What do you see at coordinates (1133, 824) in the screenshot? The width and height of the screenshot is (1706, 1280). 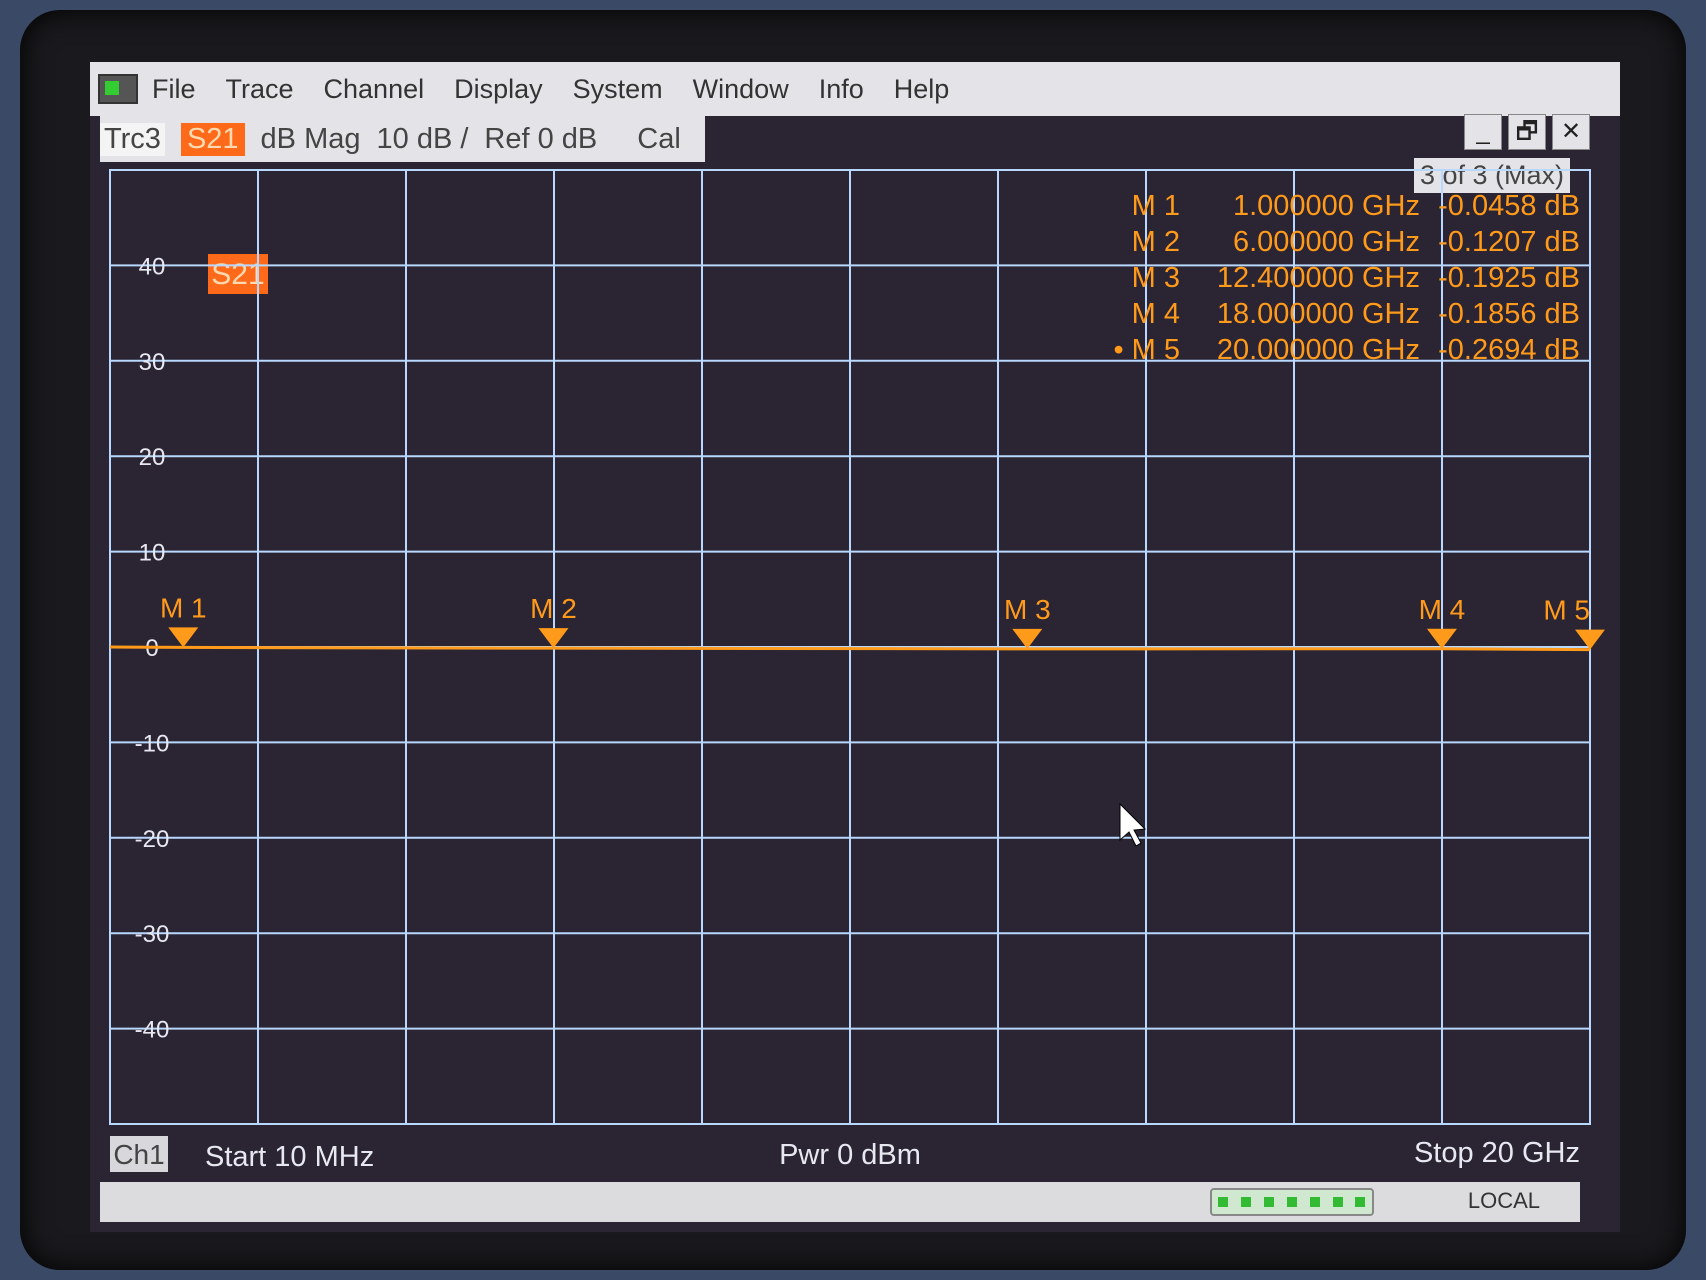 I see `mouse-cursor-icon` at bounding box center [1133, 824].